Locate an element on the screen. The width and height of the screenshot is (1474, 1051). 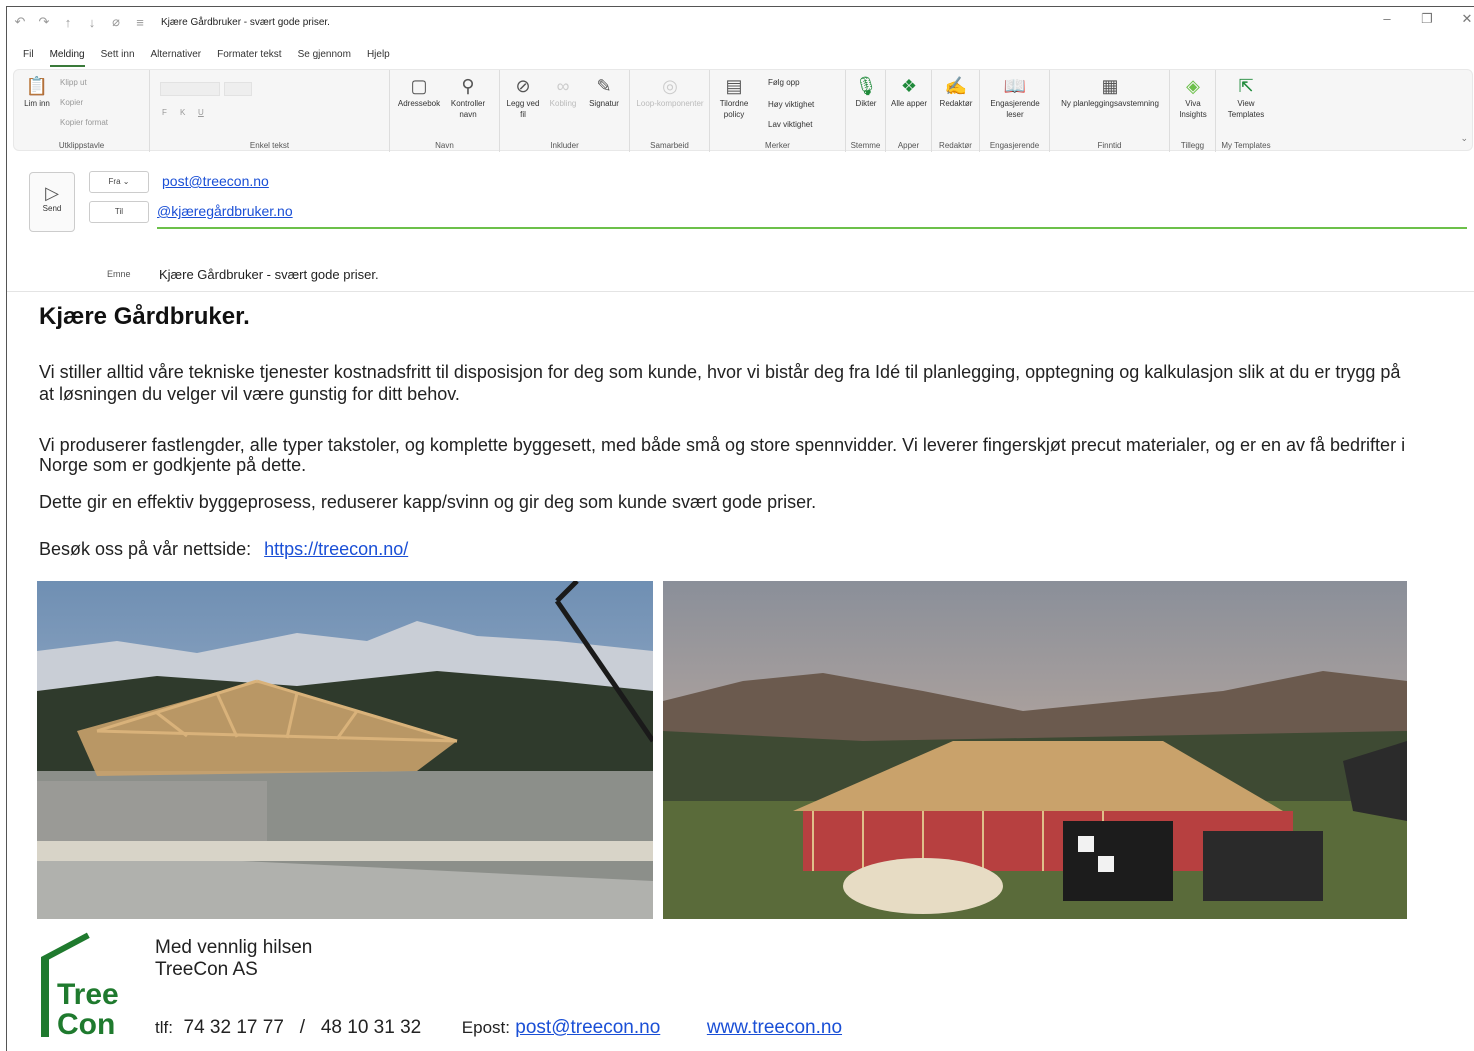
voice-group: 🎙 Dikter Stemme is located at coordinates (866, 111).